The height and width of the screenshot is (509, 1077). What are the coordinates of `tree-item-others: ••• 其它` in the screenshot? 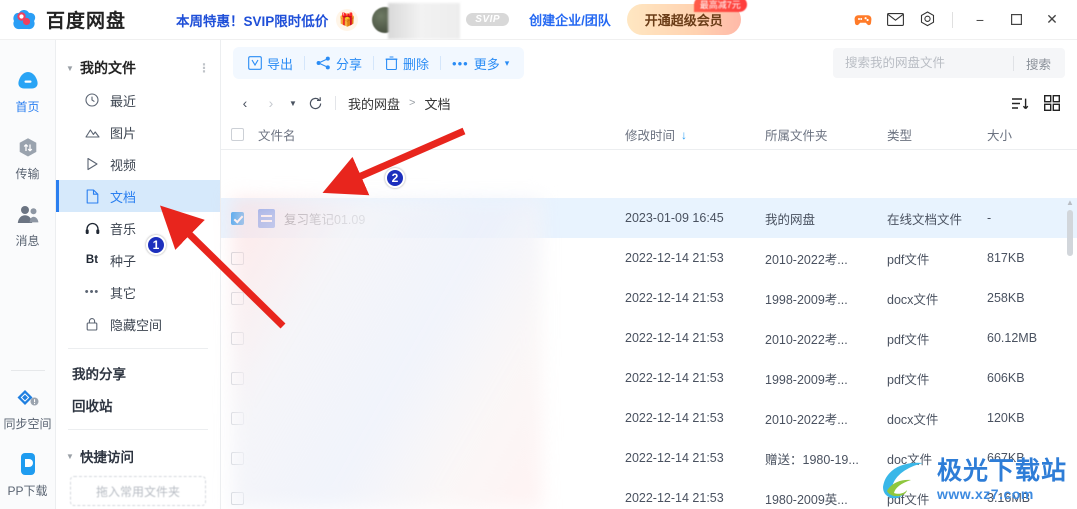 It's located at (138, 292).